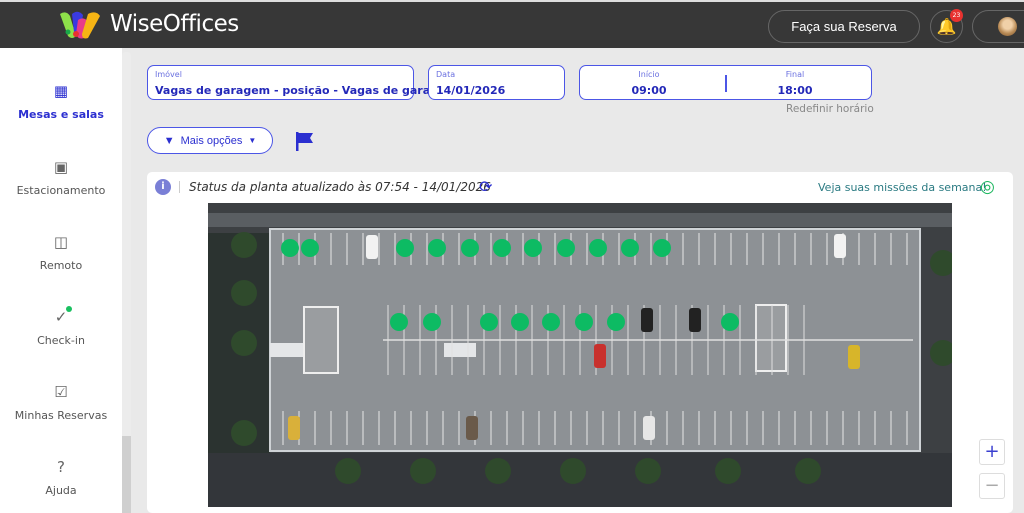 Image resolution: width=1024 pixels, height=513 pixels. What do you see at coordinates (844, 26) in the screenshot?
I see `make-reservation-button: Faça sua Reserva` at bounding box center [844, 26].